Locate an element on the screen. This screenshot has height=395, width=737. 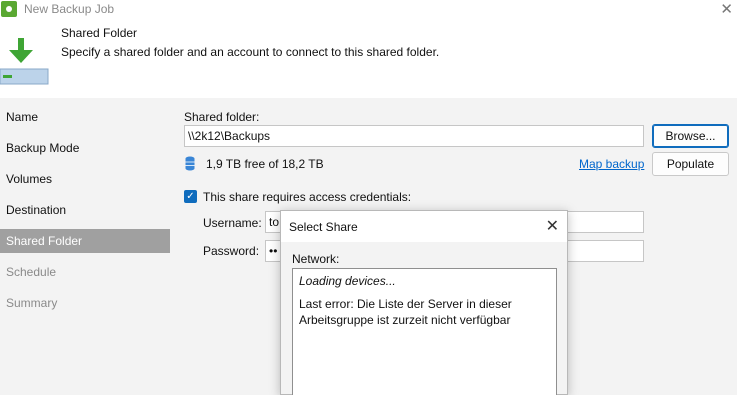
sidebar-item-destination: Destination is located at coordinates (85, 210).